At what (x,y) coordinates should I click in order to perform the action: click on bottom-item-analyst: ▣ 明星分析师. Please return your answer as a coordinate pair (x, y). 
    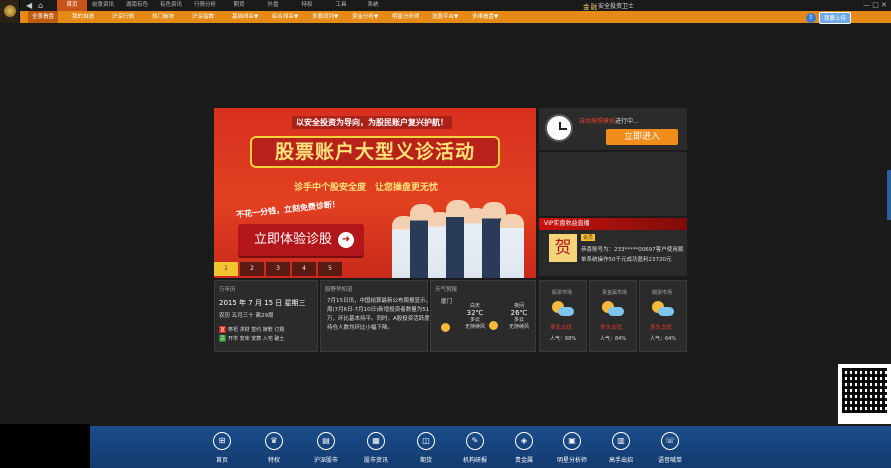
    Looking at the image, I should click on (572, 447).